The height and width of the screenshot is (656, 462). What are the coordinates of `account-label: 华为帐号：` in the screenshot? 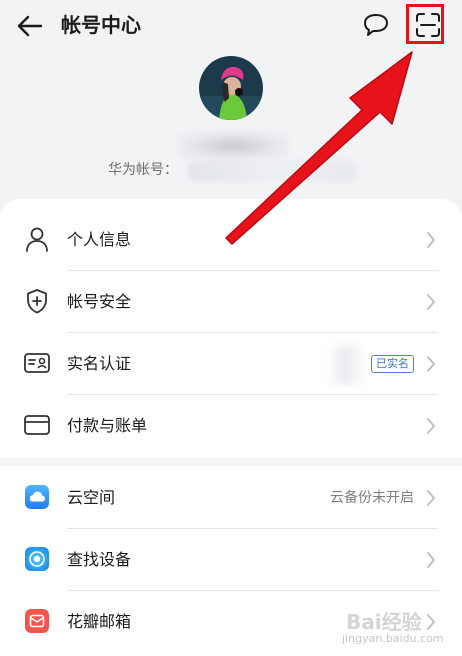 It's located at (143, 170).